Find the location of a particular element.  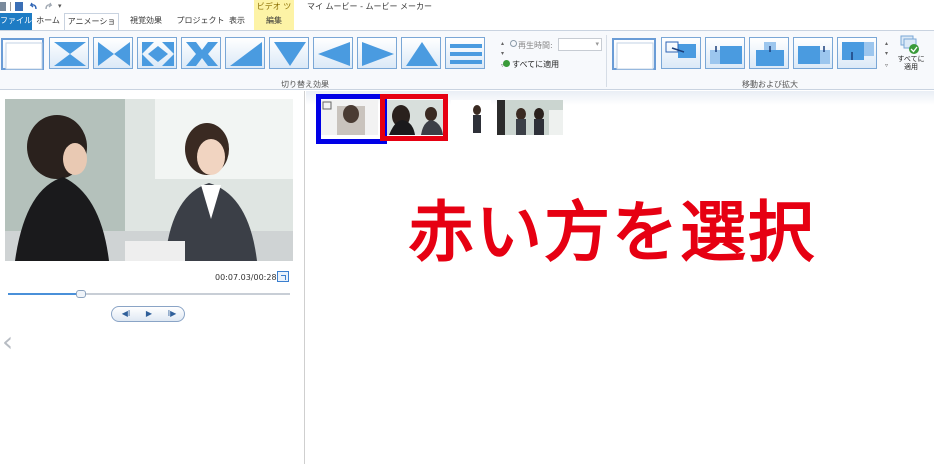

panzoom-apply-all-icon is located at coordinates (910, 45).